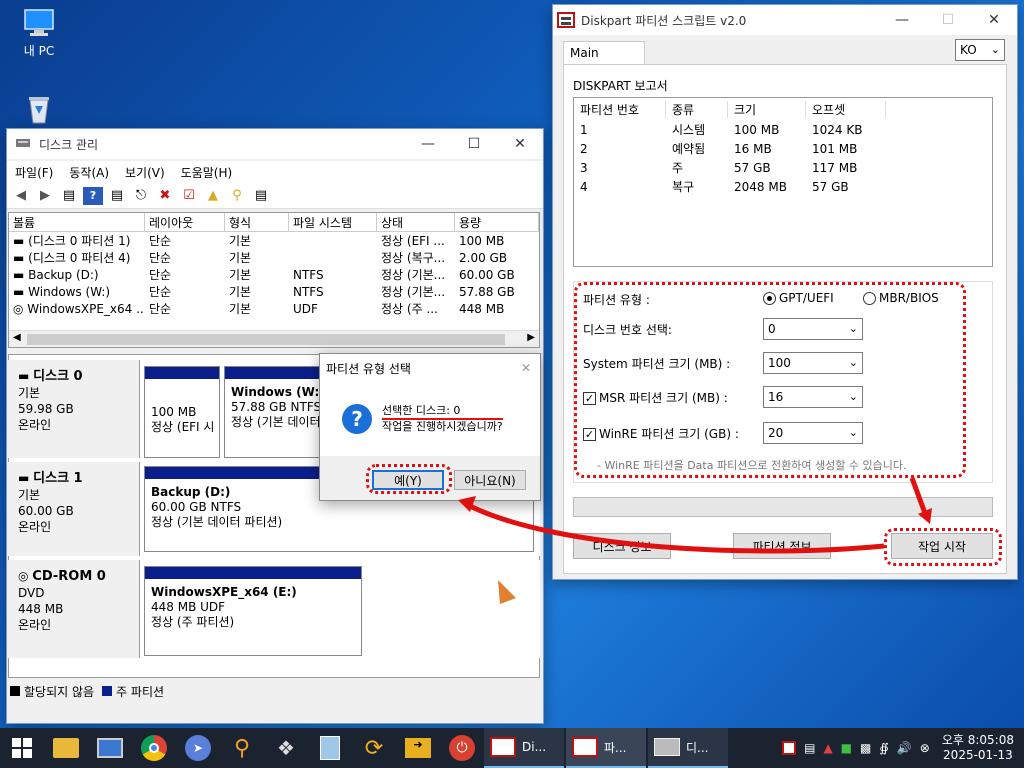 This screenshot has height=768, width=1024. Describe the element at coordinates (785, 20) in the screenshot. I see `diskpart-title-bar: Diskpart 파티션 스크립트 v2.0 — ☐ ✕` at that location.